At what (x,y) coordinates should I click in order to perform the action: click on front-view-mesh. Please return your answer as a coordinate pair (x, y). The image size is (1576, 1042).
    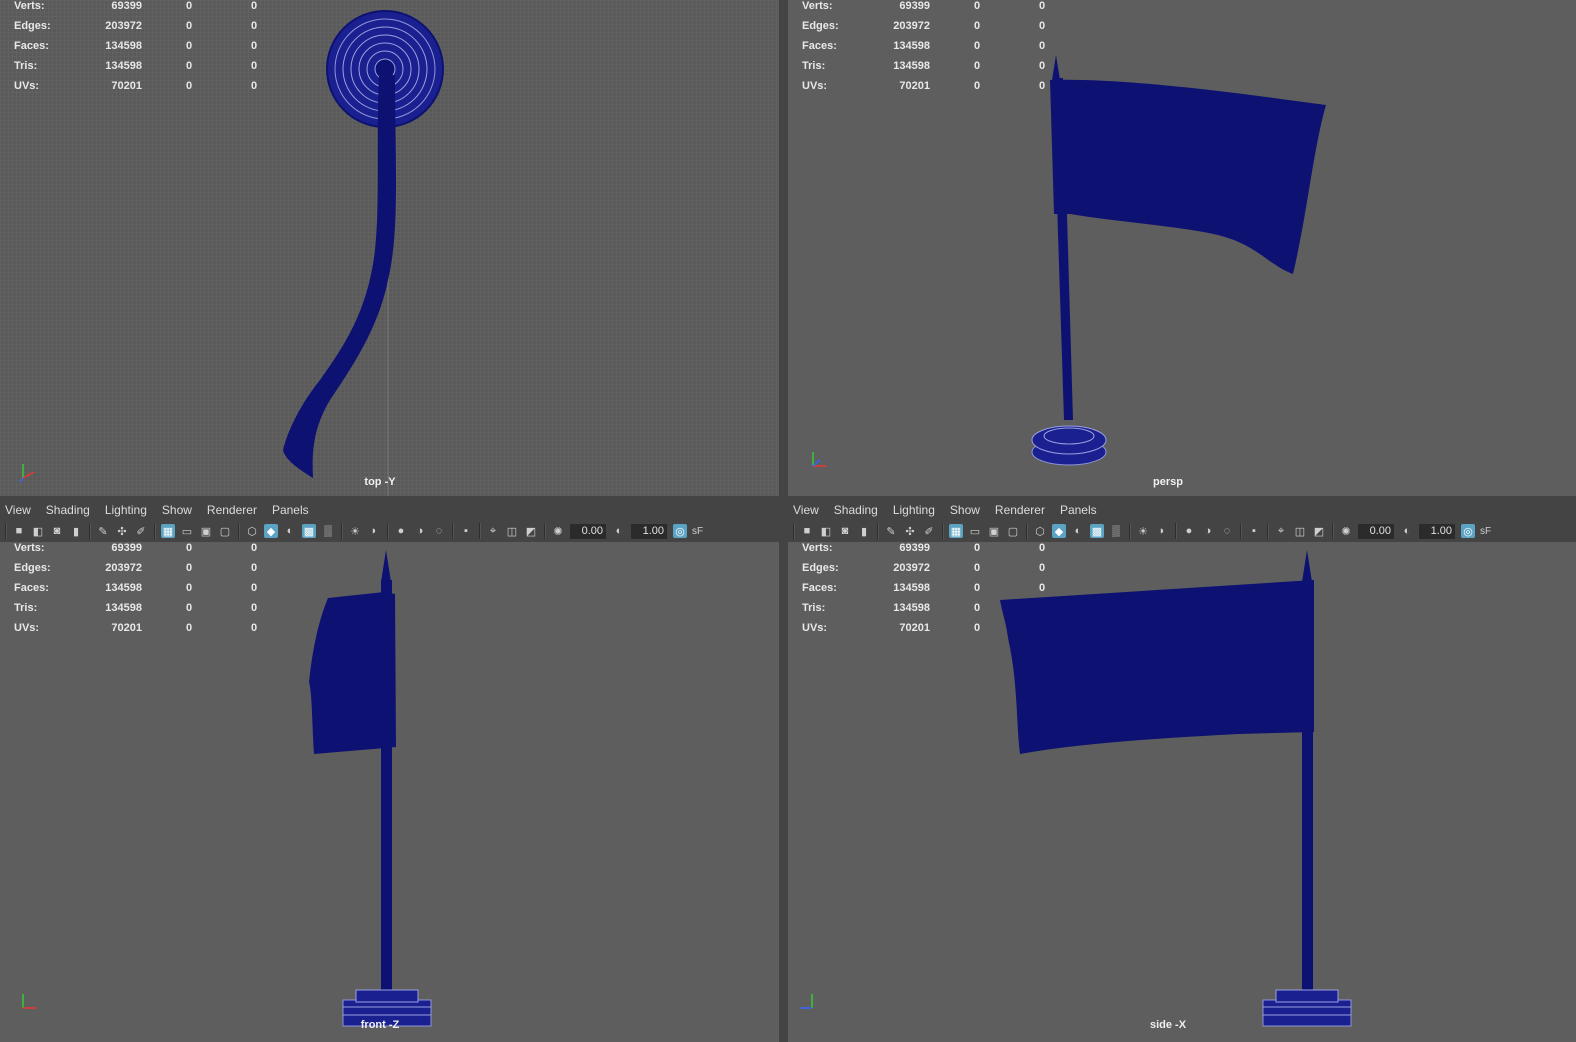
    Looking at the image, I should click on (370, 788).